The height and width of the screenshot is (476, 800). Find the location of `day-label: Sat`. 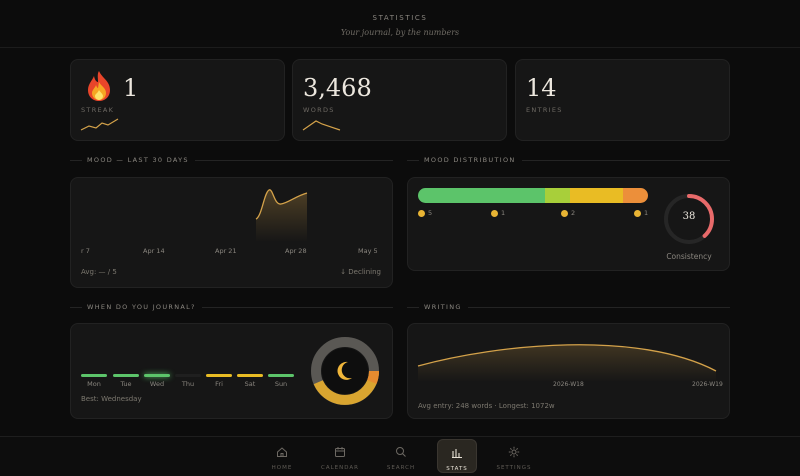

day-label: Sat is located at coordinates (250, 384).